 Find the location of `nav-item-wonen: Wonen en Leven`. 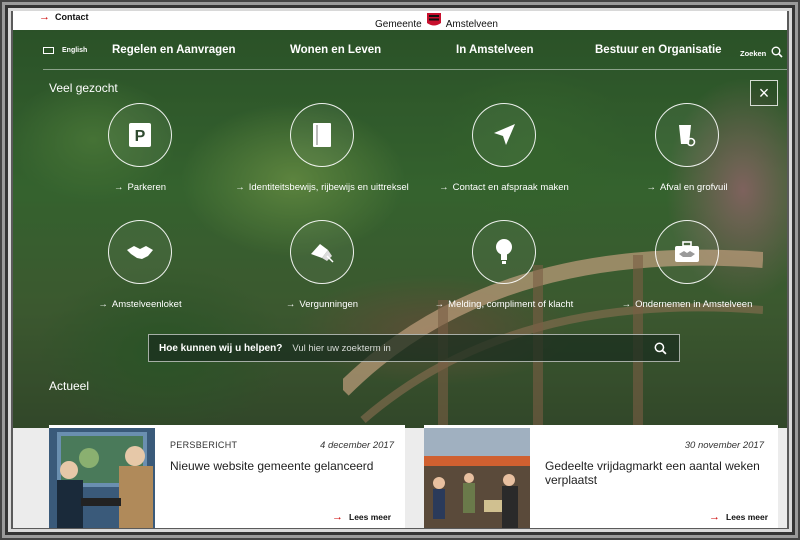

nav-item-wonen: Wonen en Leven is located at coordinates (335, 50).